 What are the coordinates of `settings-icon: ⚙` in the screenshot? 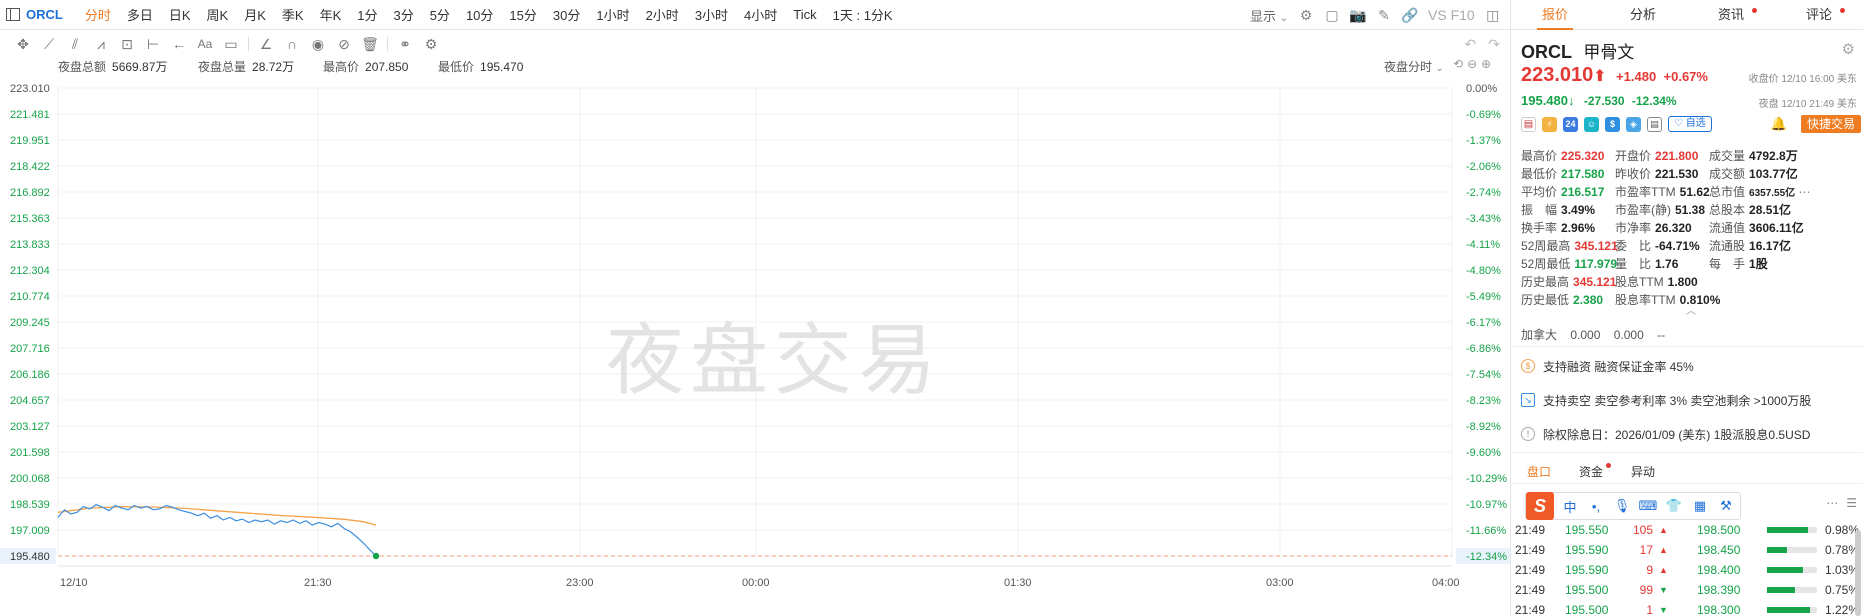 It's located at (1306, 15).